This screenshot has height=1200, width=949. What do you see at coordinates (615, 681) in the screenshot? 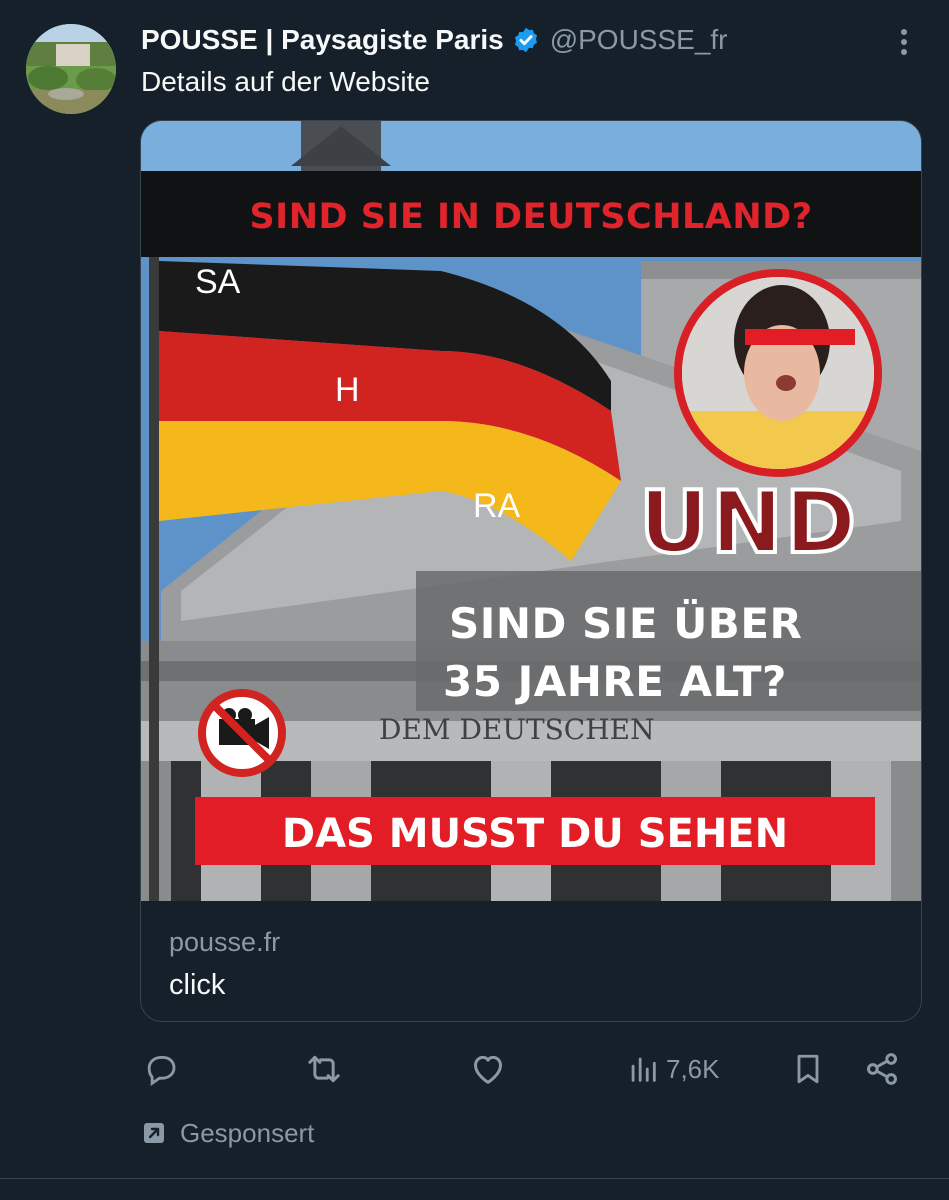
I see `image-question-line2: 35 JAHRE ALT?` at bounding box center [615, 681].